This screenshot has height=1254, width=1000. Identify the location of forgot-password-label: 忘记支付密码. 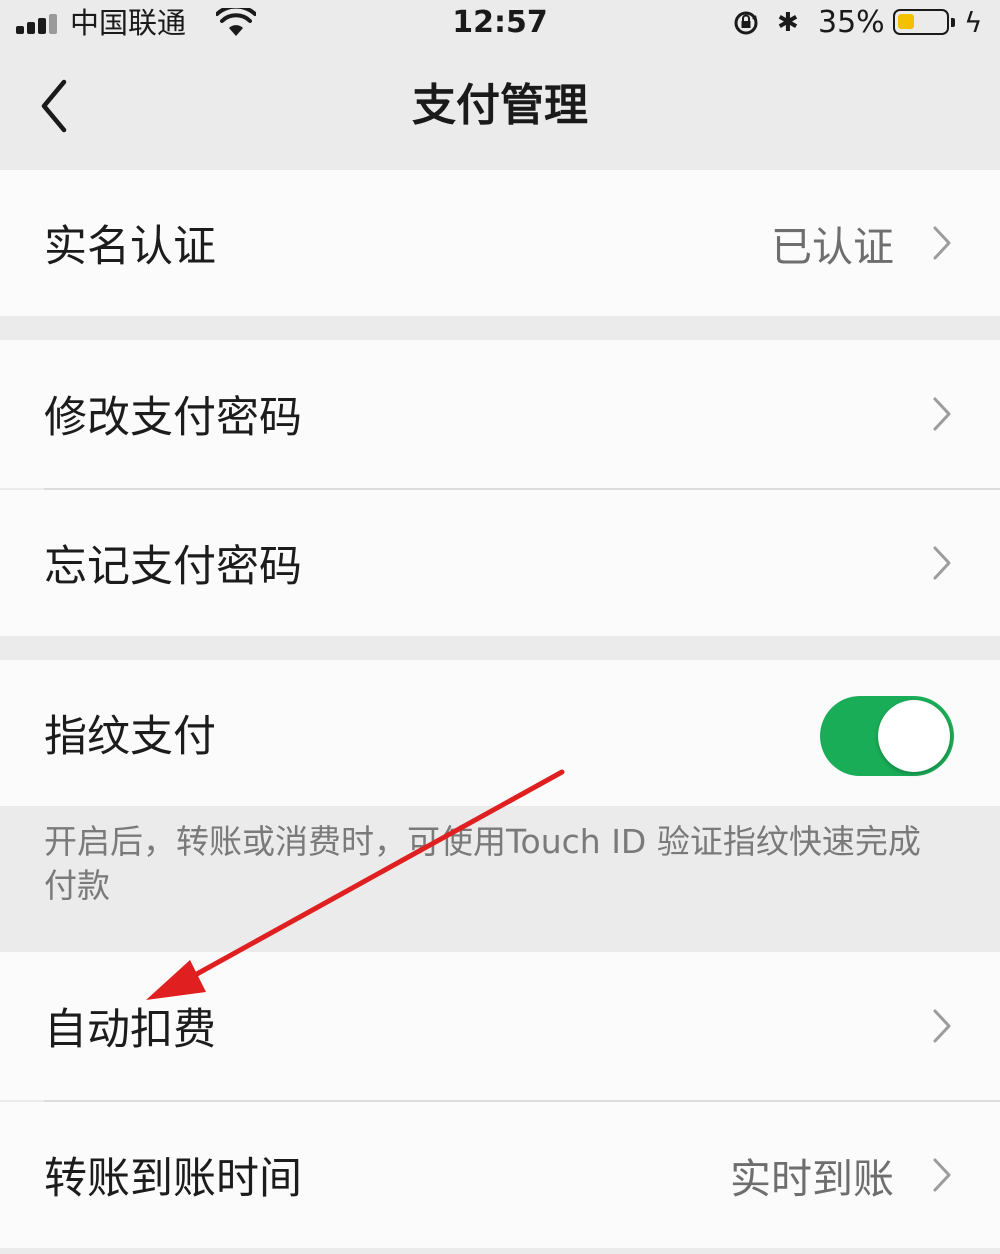
(173, 567).